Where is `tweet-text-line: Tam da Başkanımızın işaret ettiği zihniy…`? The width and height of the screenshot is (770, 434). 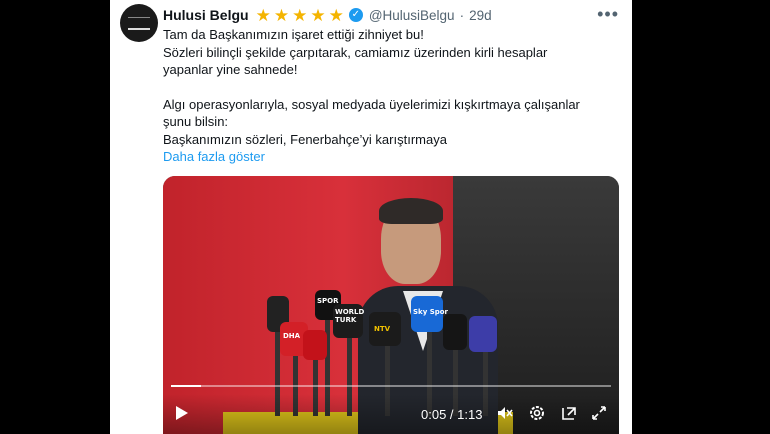 tweet-text-line: Tam da Başkanımızın işaret ettiği zihniy… is located at coordinates (293, 34).